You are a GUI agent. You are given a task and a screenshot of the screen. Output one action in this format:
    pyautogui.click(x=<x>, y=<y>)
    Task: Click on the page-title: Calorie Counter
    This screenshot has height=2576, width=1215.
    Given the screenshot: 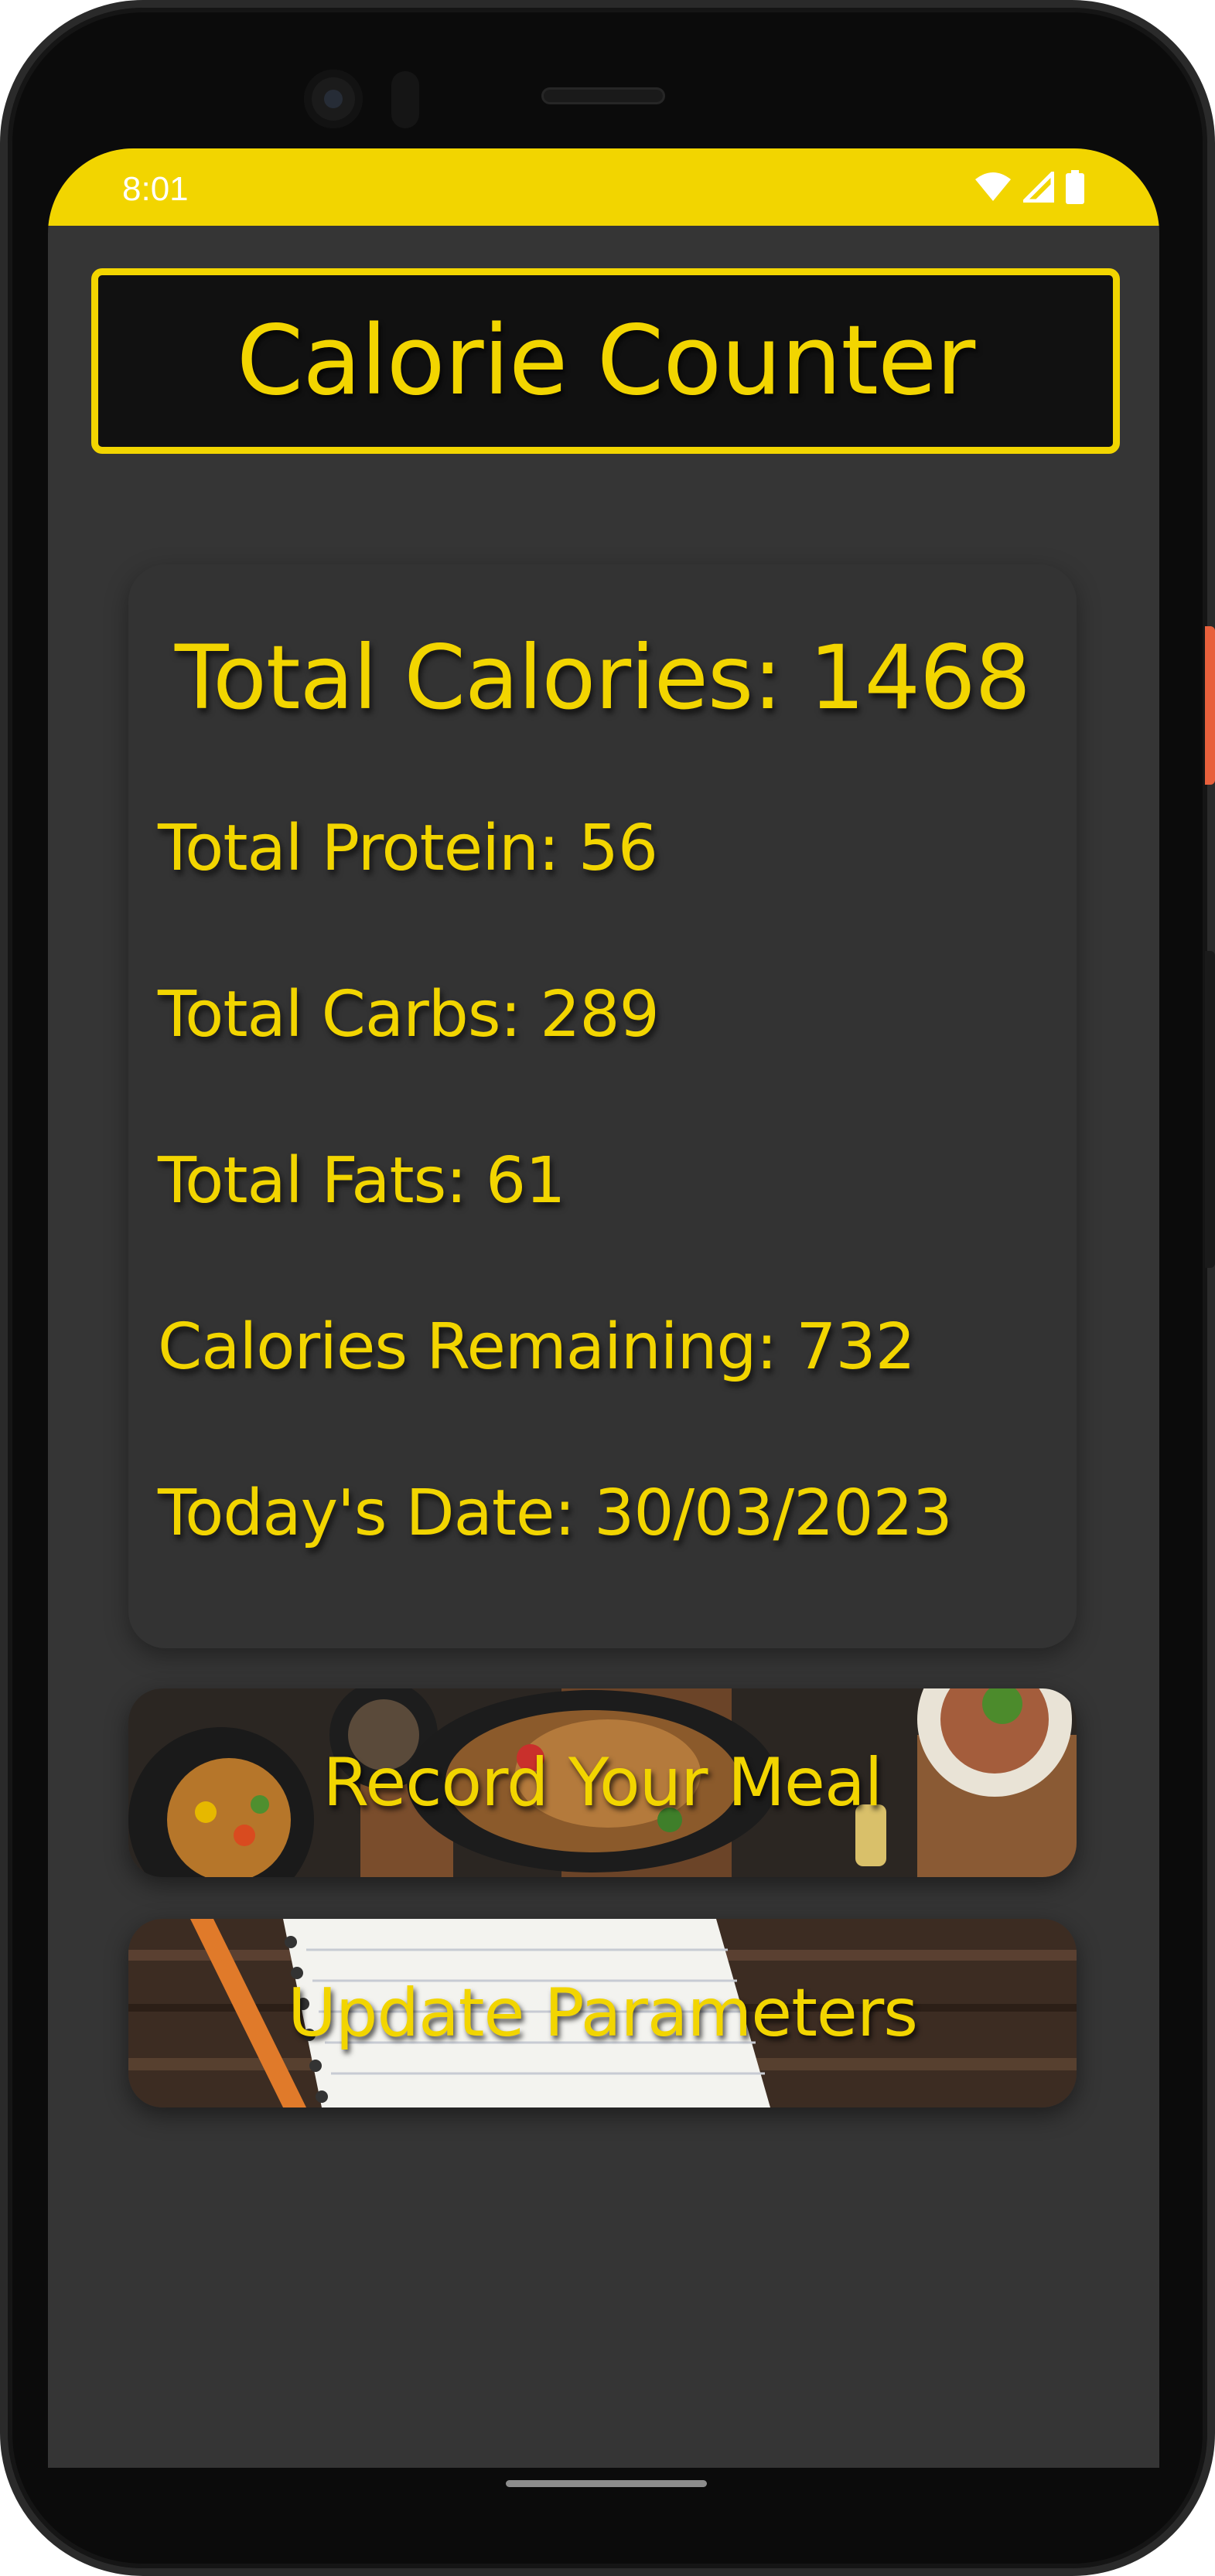 What is the action you would take?
    pyautogui.click(x=606, y=361)
    